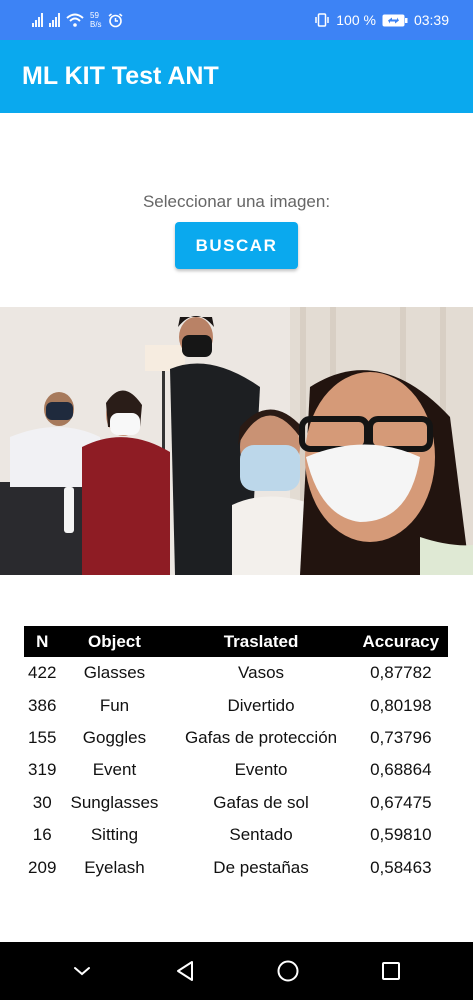 This screenshot has width=473, height=1000. I want to click on nav-home-button, so click(288, 971).